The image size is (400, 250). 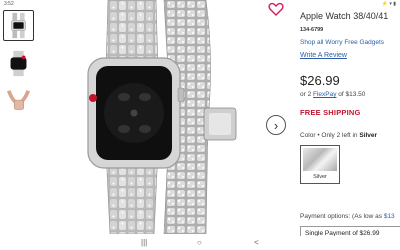 I want to click on back-icon: <, so click(x=256, y=242).